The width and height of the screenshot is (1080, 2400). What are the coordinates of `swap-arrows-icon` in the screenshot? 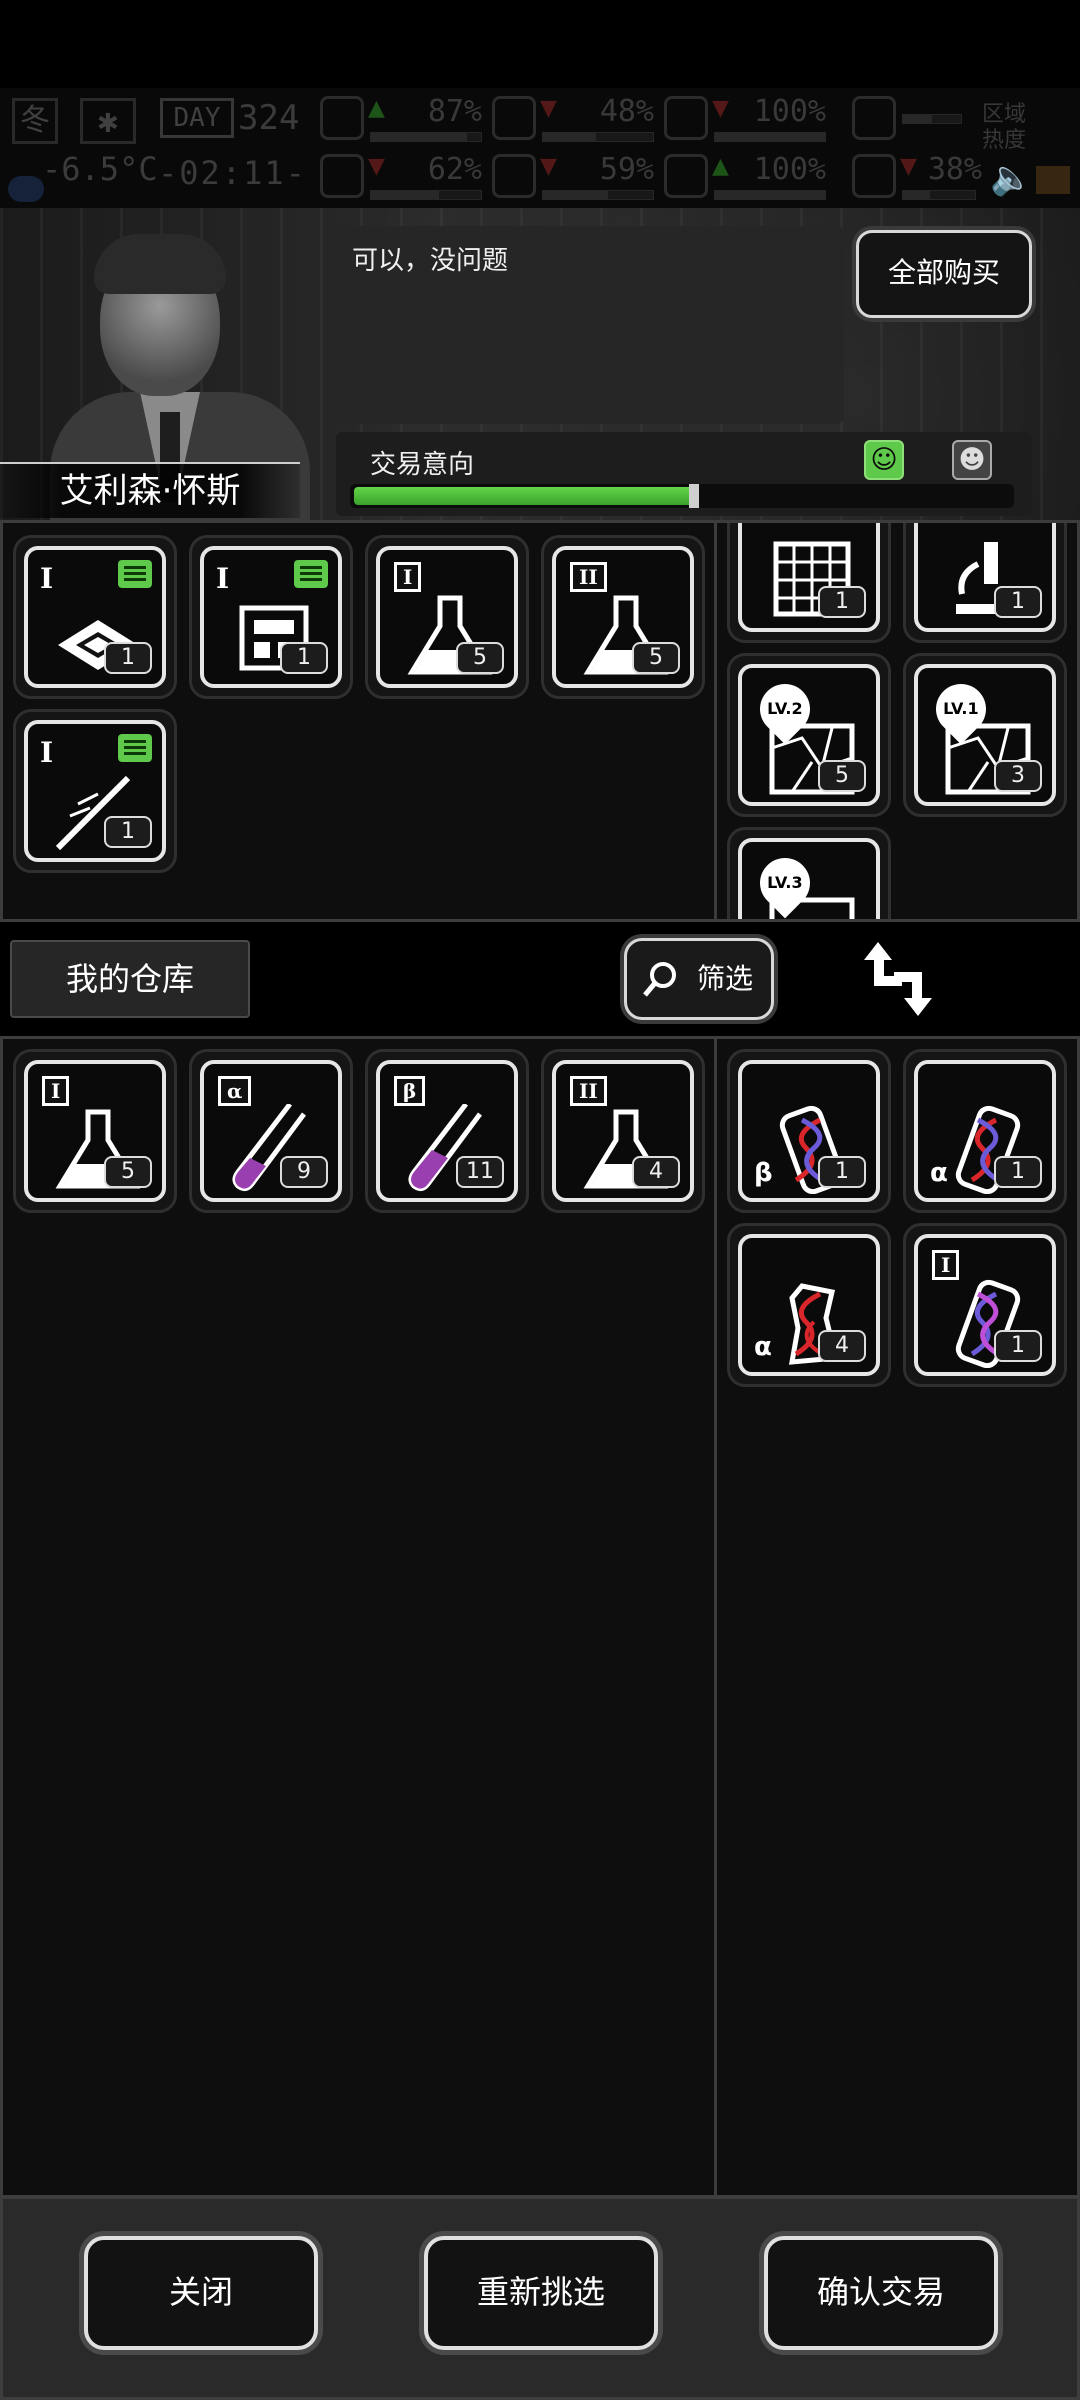 It's located at (898, 979).